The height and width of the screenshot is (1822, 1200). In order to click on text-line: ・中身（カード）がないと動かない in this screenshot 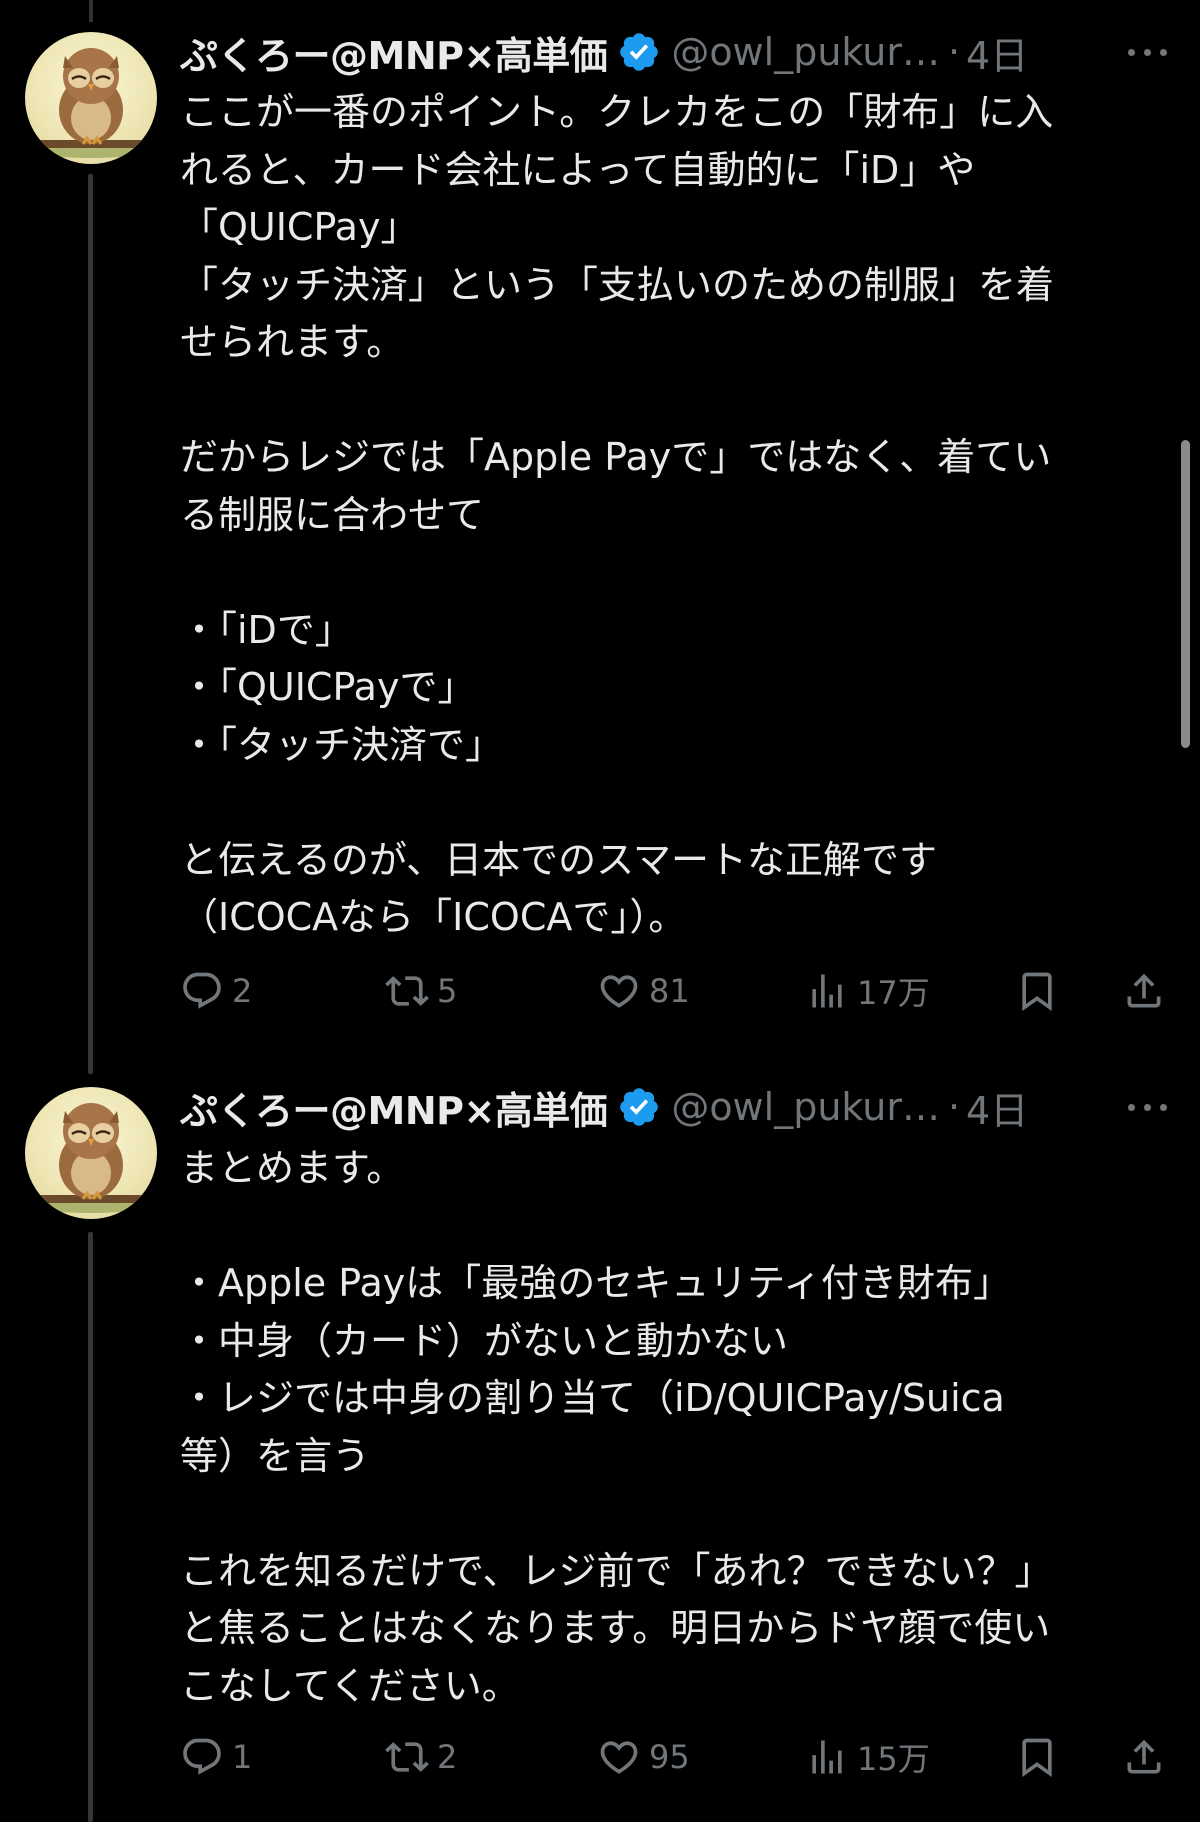, I will do `click(484, 1340)`.